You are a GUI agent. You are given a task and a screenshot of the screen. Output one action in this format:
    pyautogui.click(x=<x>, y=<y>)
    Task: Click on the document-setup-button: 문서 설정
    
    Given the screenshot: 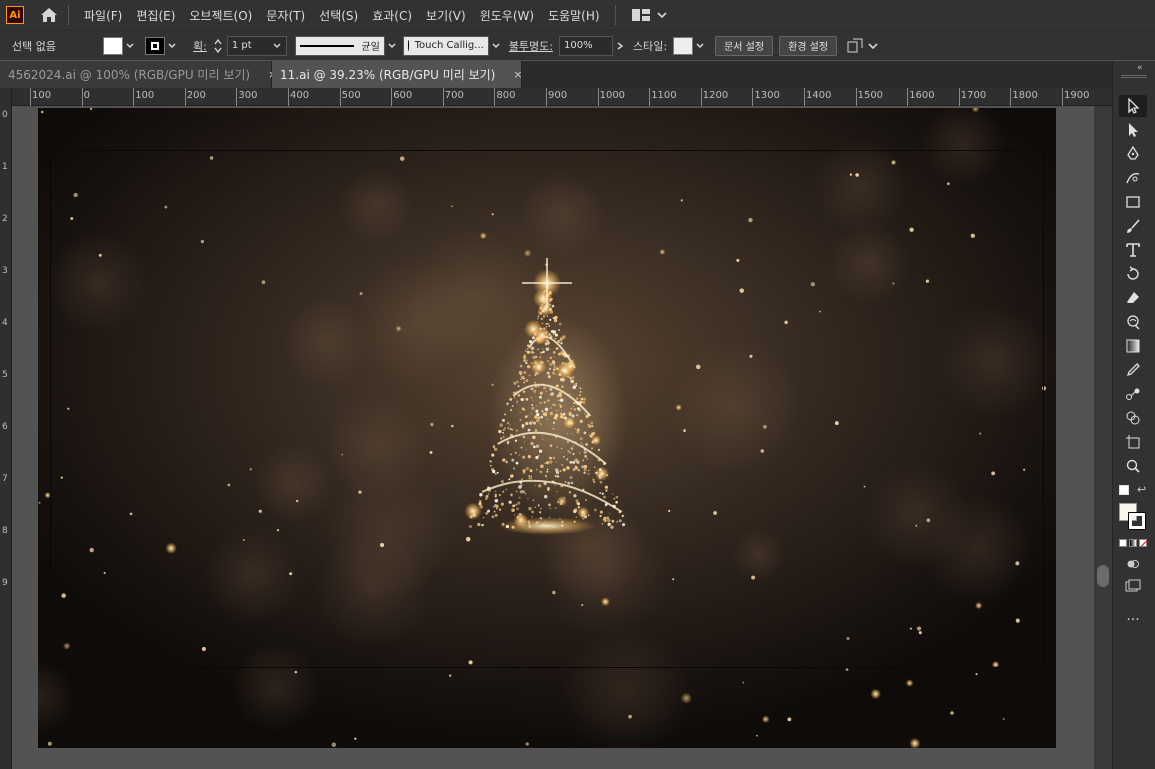 What is the action you would take?
    pyautogui.click(x=744, y=45)
    